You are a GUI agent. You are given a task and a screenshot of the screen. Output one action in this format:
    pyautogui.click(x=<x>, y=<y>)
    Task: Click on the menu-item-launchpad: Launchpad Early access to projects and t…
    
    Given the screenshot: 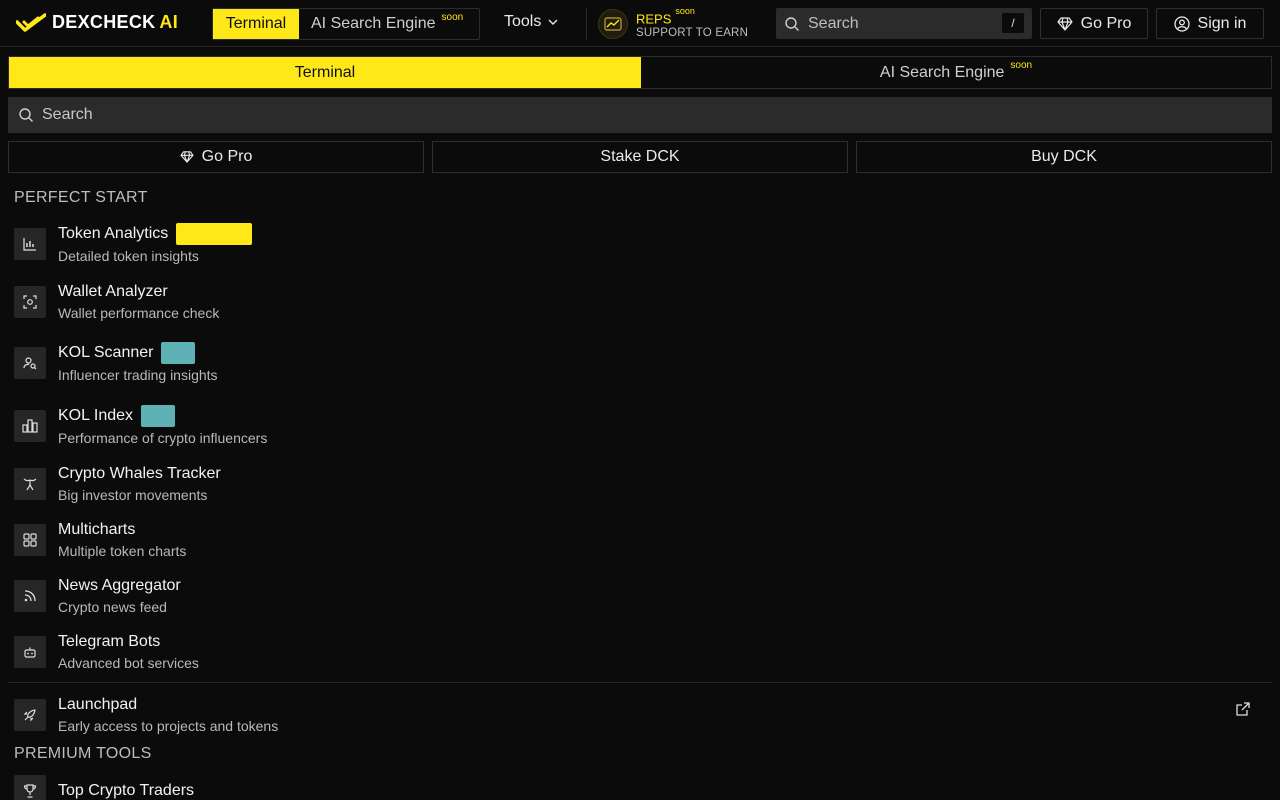 What is the action you would take?
    pyautogui.click(x=639, y=715)
    